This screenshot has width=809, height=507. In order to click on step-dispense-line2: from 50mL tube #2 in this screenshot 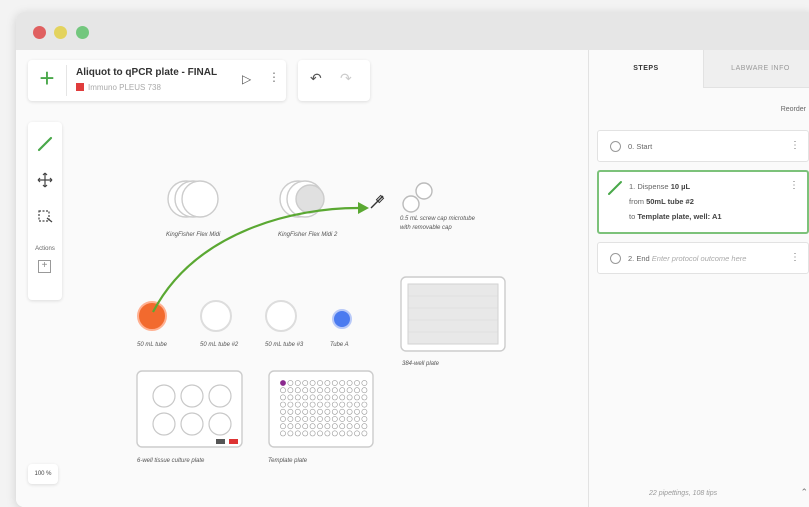, I will do `click(661, 201)`.